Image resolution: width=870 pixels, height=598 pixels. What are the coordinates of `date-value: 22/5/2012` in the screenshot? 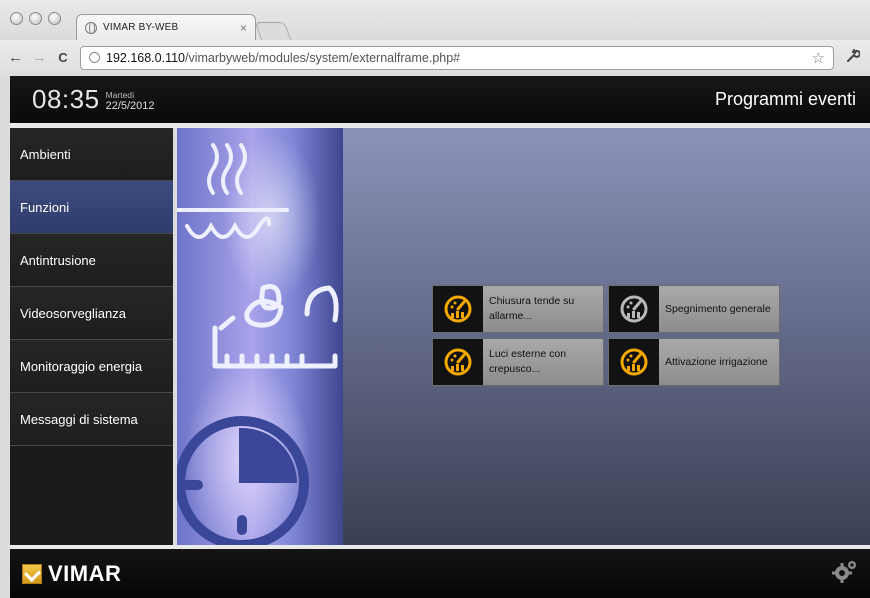 It's located at (130, 105).